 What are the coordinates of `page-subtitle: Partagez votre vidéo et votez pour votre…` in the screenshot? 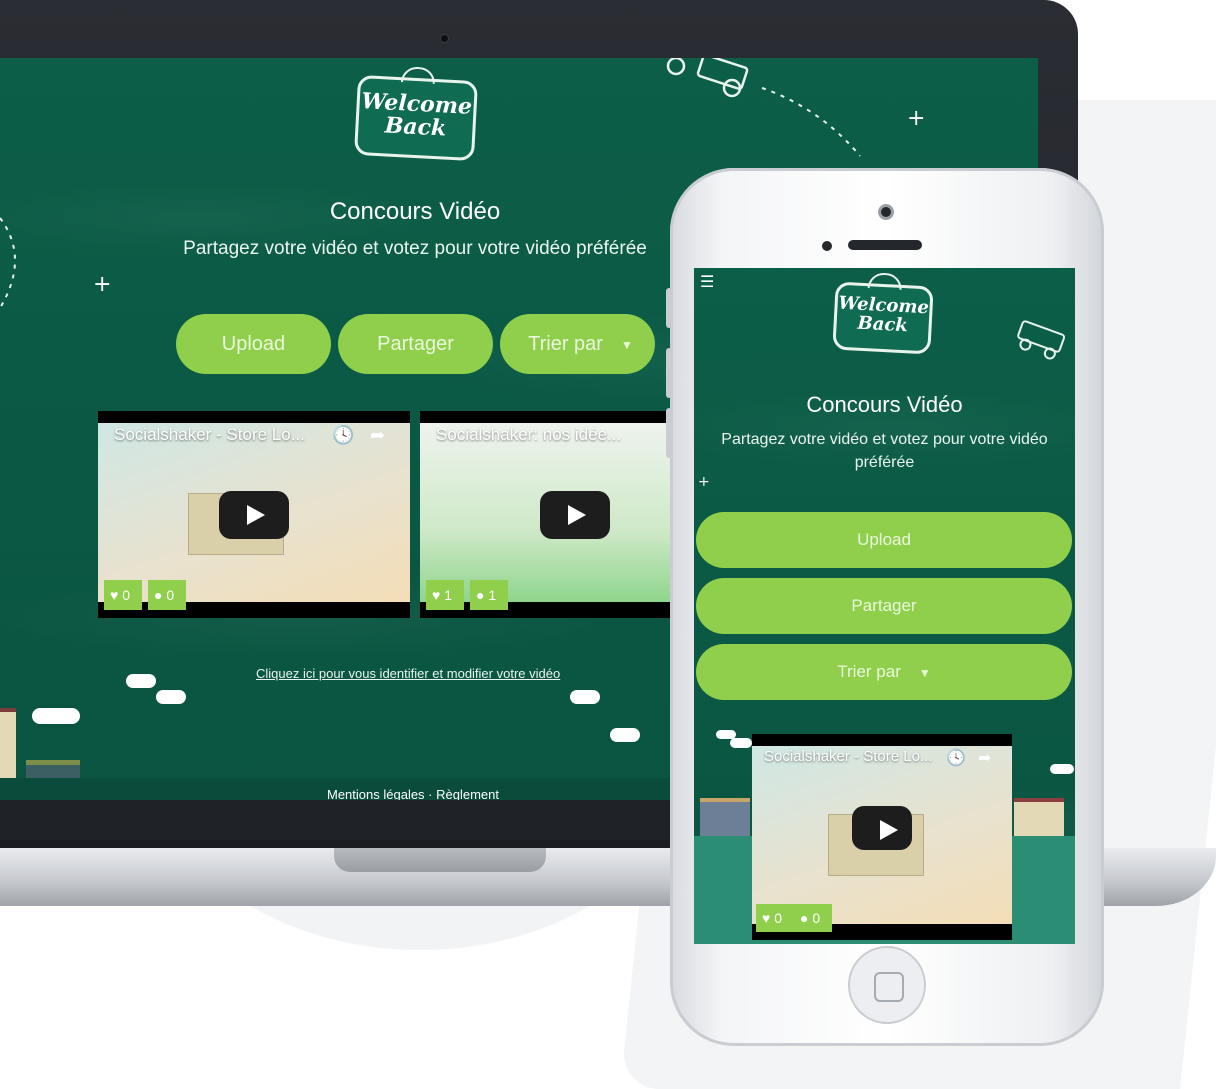 It's located at (884, 451).